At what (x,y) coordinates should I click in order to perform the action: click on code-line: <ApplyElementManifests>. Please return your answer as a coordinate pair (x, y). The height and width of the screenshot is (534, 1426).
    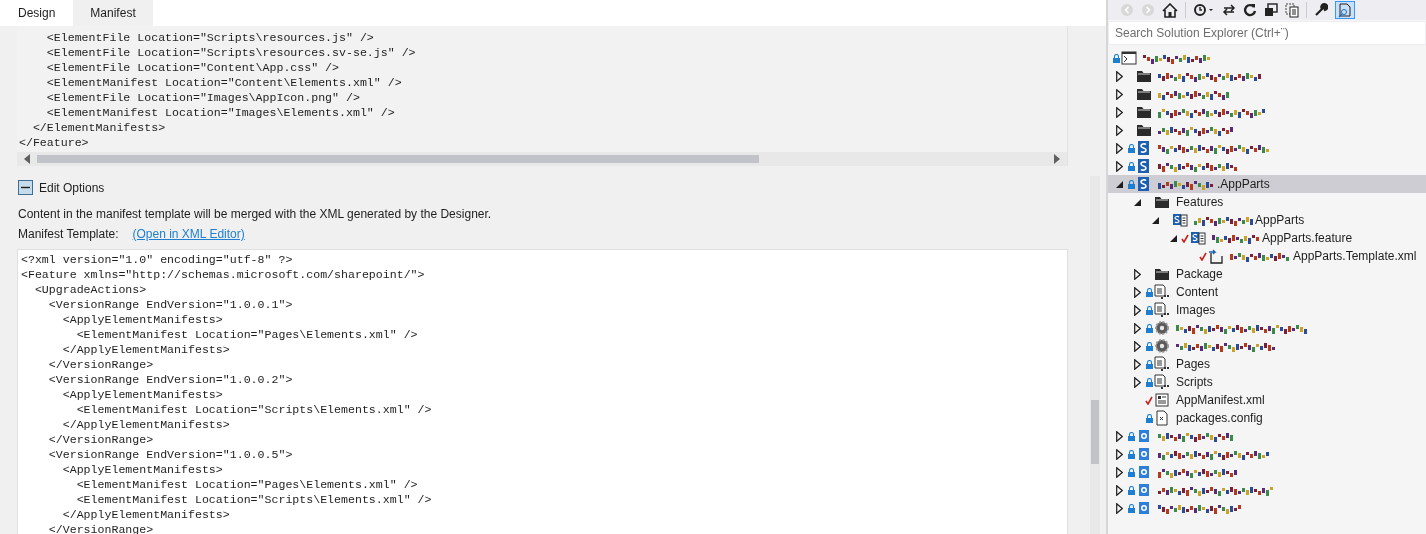
    Looking at the image, I should click on (142, 319).